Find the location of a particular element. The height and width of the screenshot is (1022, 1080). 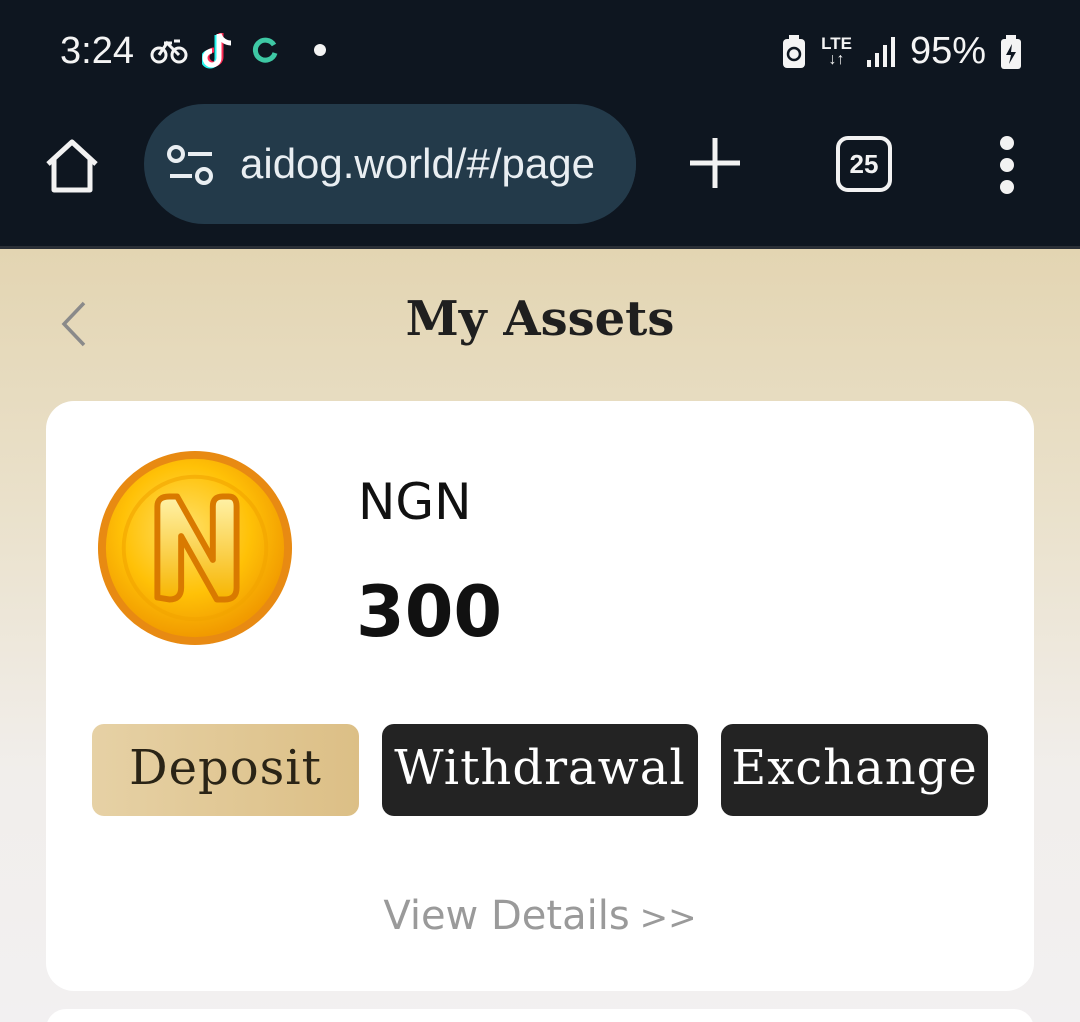

battery-percent: 95% is located at coordinates (947, 51).